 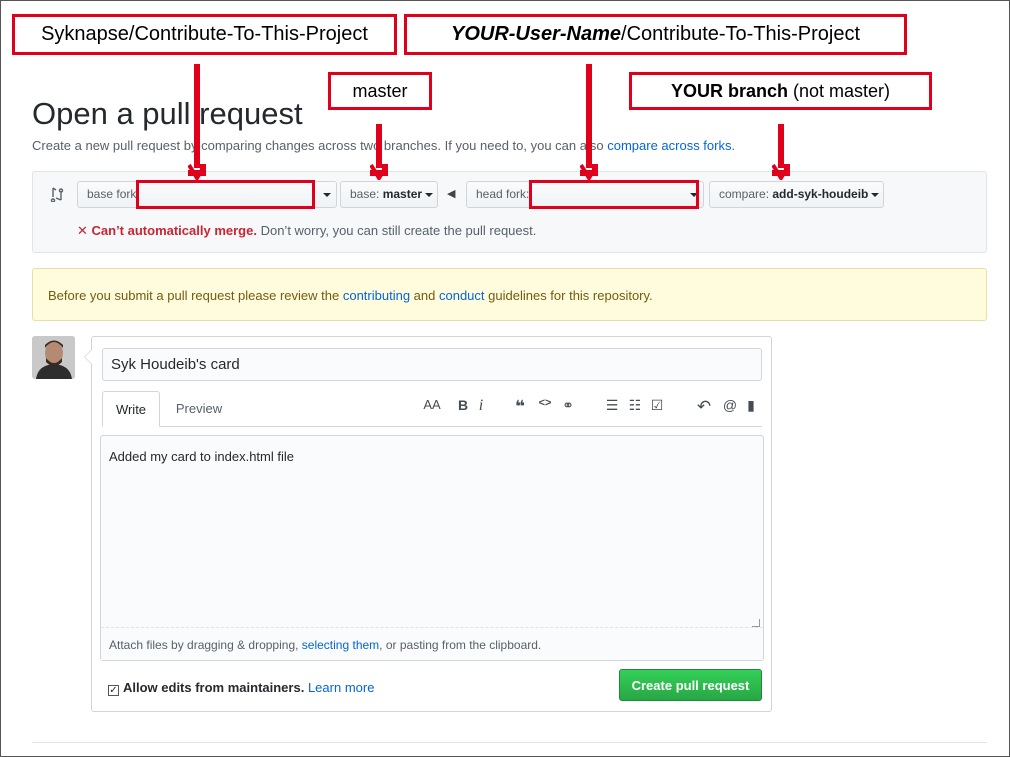 I want to click on head-fork-label: head fork:, so click(x=503, y=194).